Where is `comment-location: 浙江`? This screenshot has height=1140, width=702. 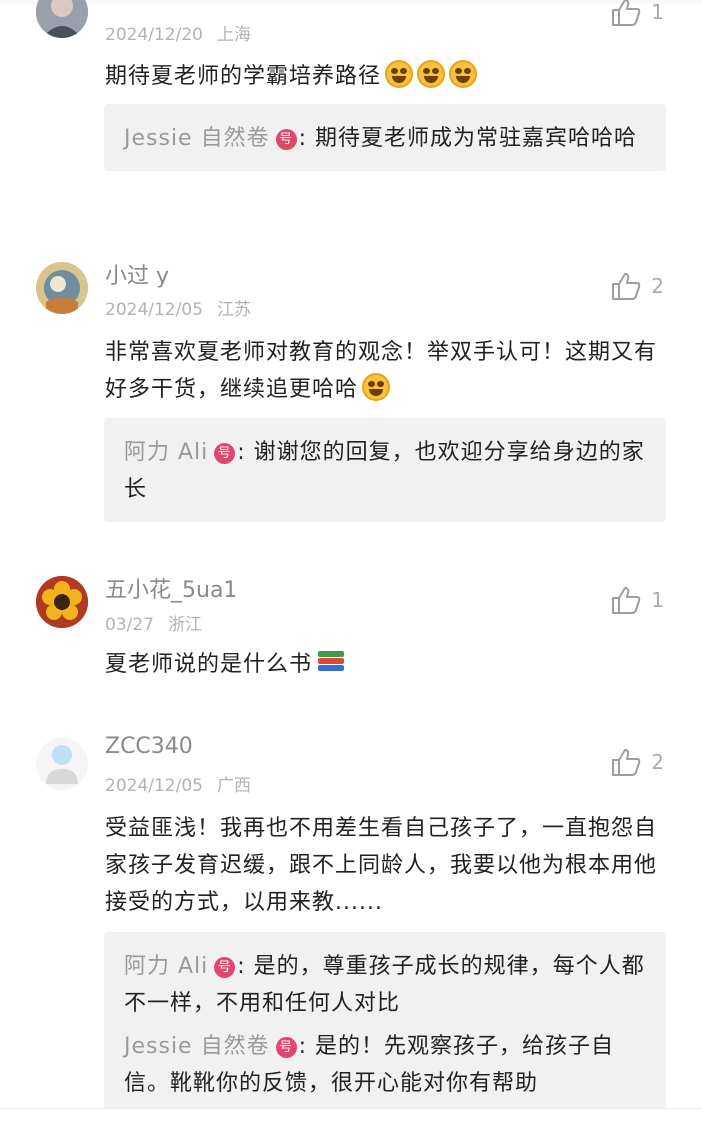
comment-location: 浙江 is located at coordinates (185, 625).